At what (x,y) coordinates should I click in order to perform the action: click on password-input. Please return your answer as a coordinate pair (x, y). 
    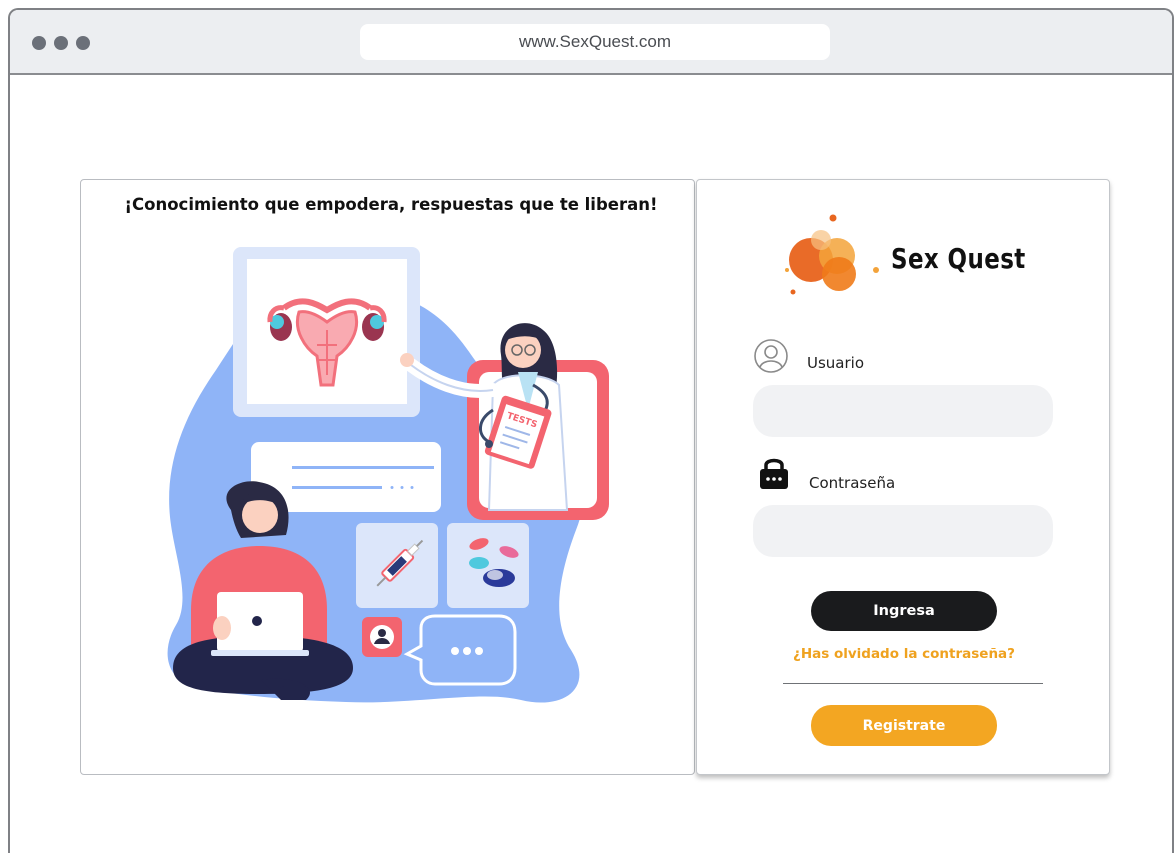
    Looking at the image, I should click on (903, 531).